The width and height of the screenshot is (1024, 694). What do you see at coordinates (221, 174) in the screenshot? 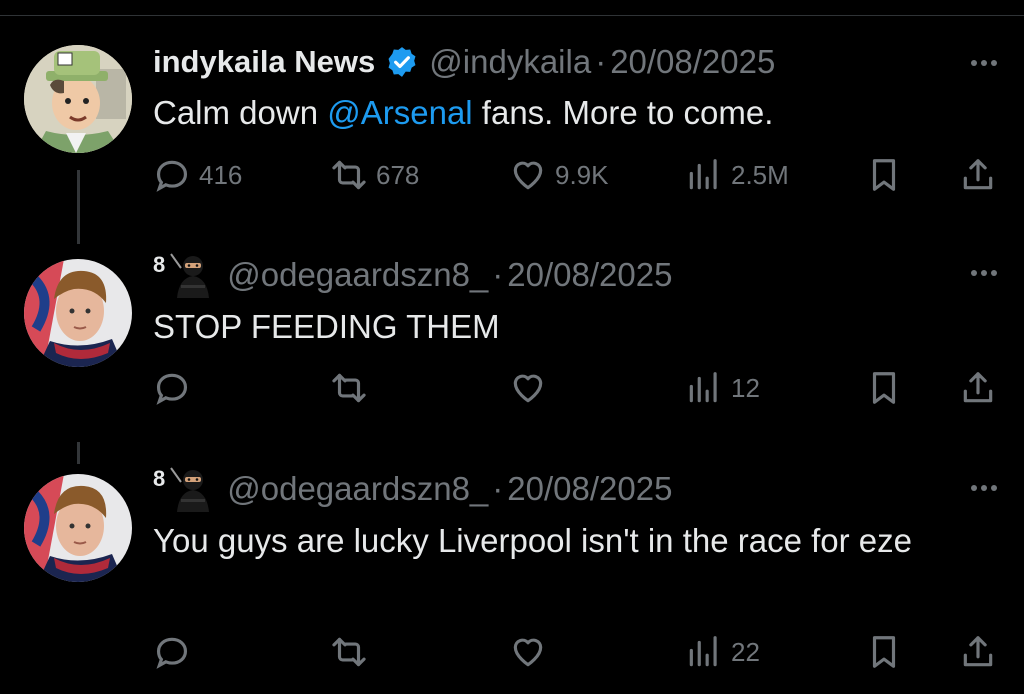
I see `reply-count: 416` at bounding box center [221, 174].